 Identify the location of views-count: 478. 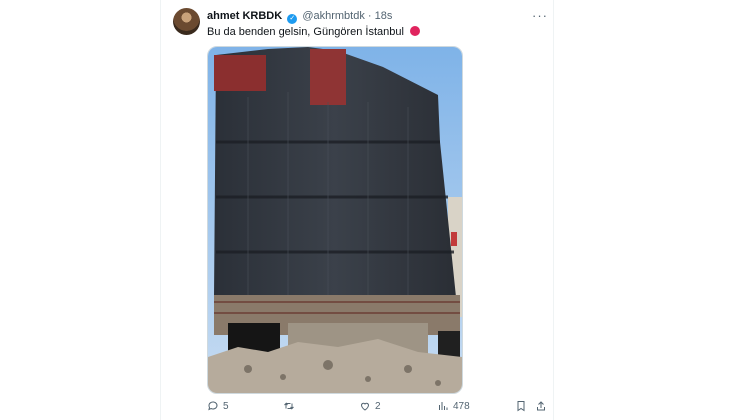
(461, 406).